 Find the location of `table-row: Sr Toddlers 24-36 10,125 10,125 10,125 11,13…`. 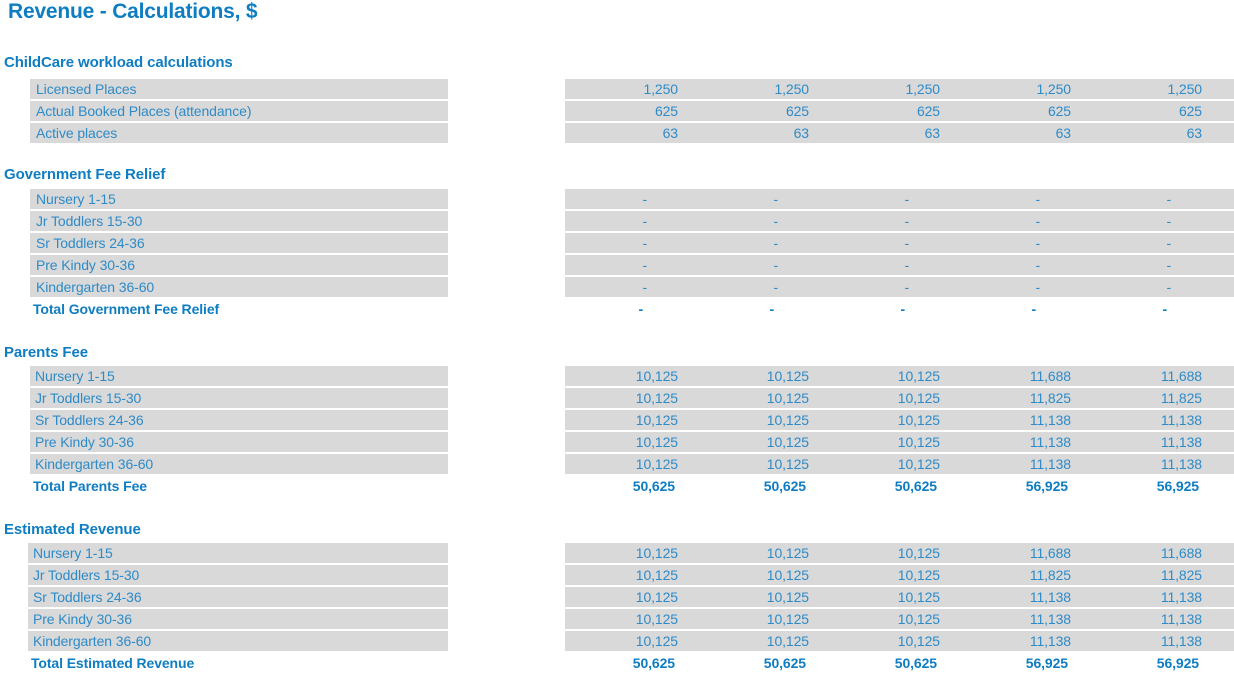

table-row: Sr Toddlers 24-36 10,125 10,125 10,125 11,13… is located at coordinates (617, 421).